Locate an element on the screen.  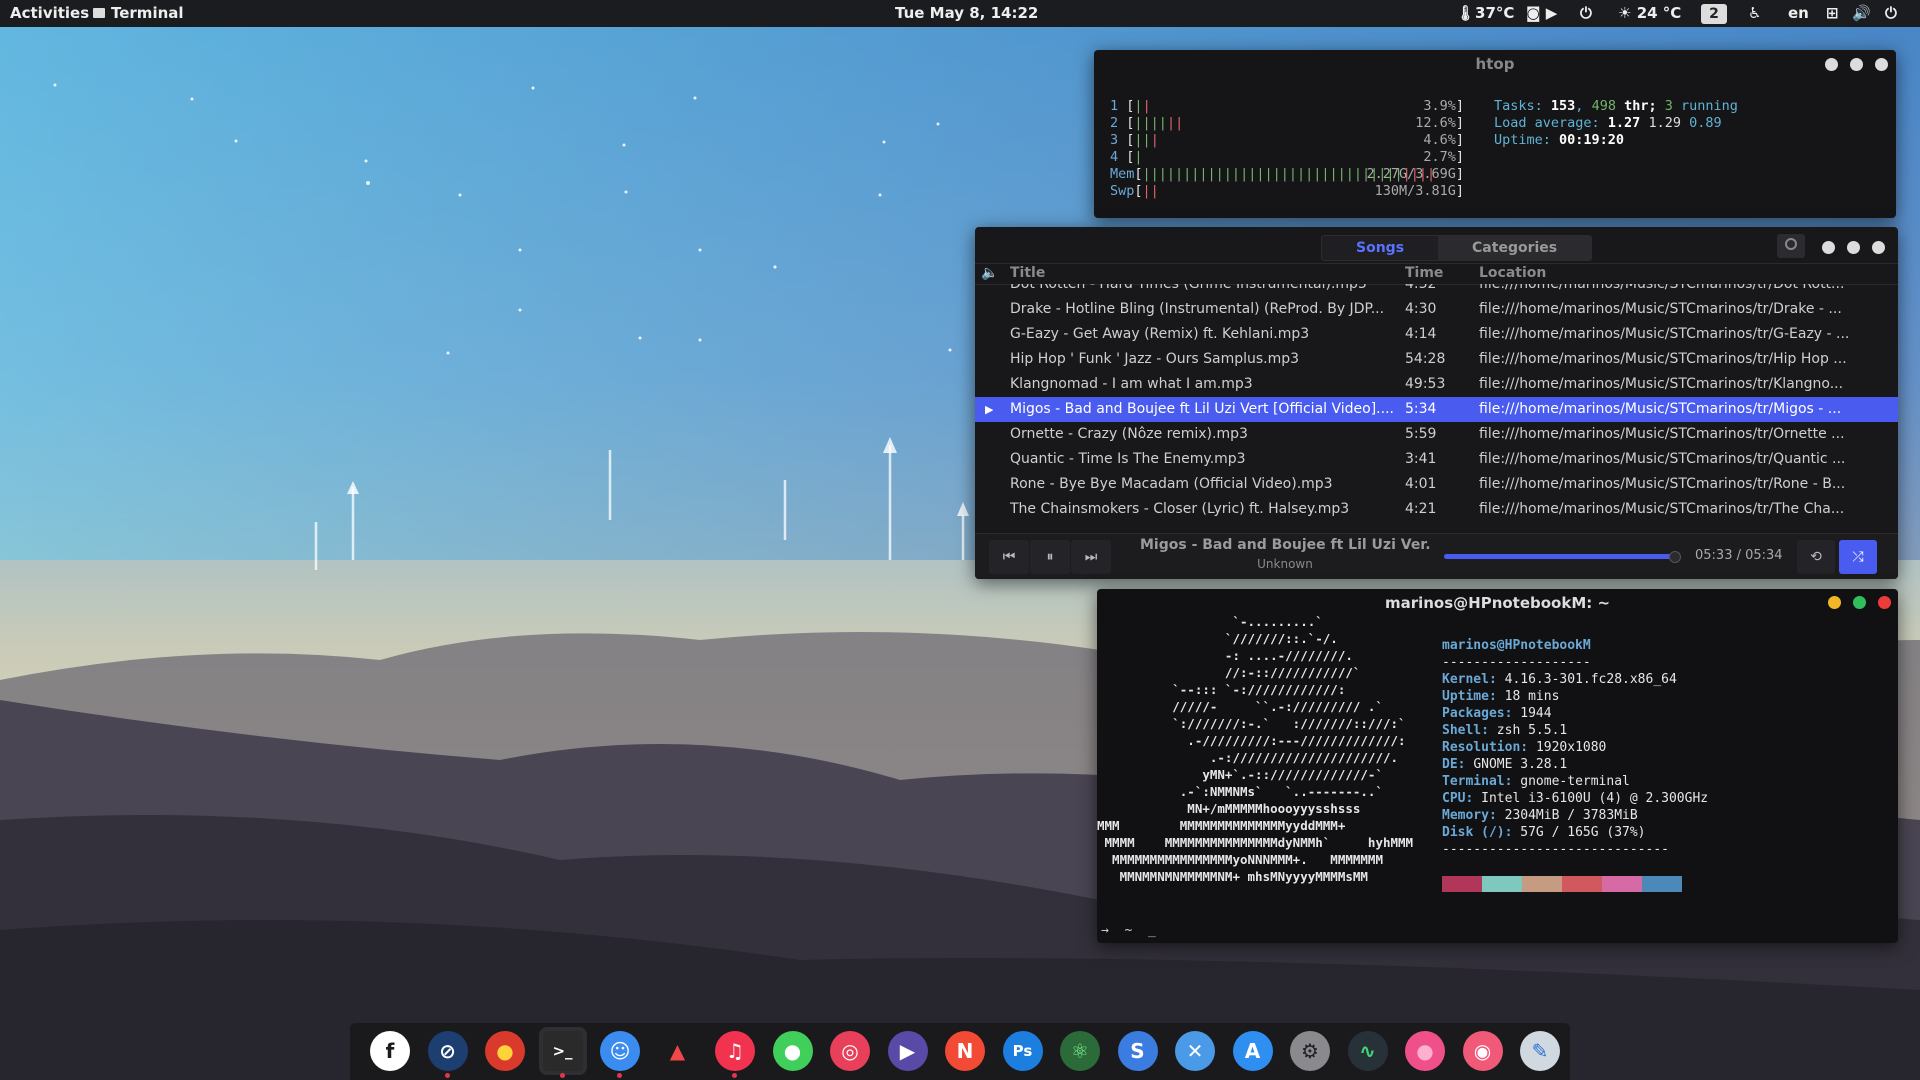
ascii-line: MMMMMMMMMMMMMMMMyoNNNMMM+. MMMMMMM is located at coordinates (1240, 859).